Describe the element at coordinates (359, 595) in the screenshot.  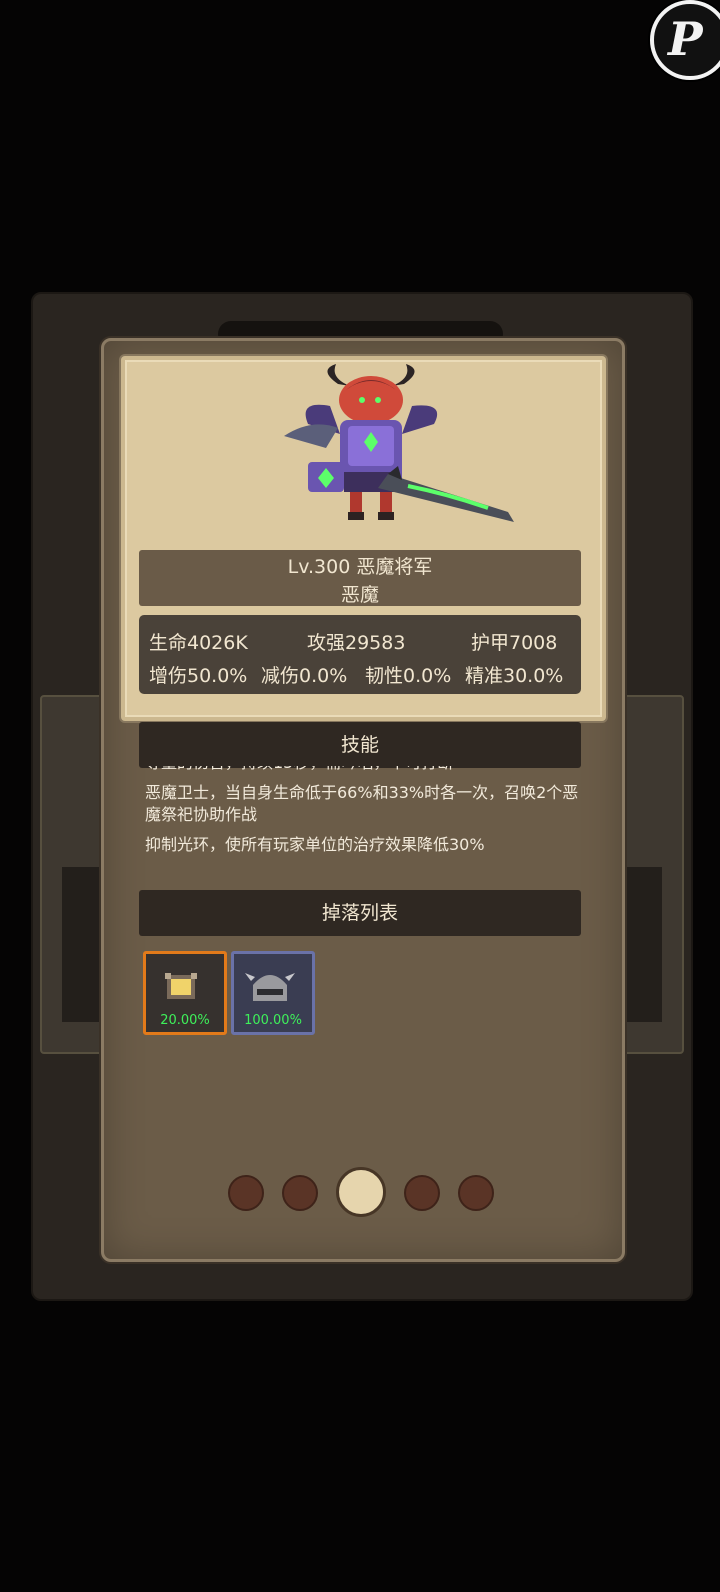
I see `monster-type: 恶魔` at that location.